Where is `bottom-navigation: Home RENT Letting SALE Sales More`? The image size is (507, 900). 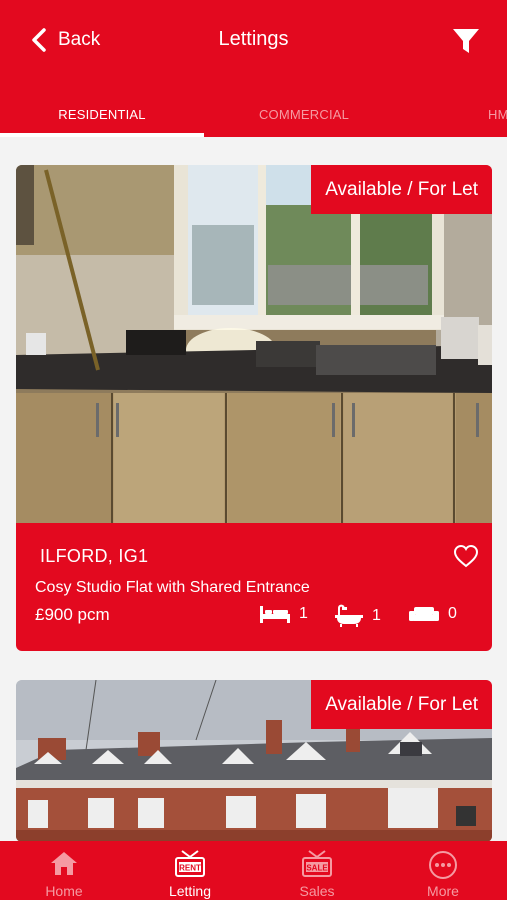 bottom-navigation: Home RENT Letting SALE Sales More is located at coordinates (253, 870).